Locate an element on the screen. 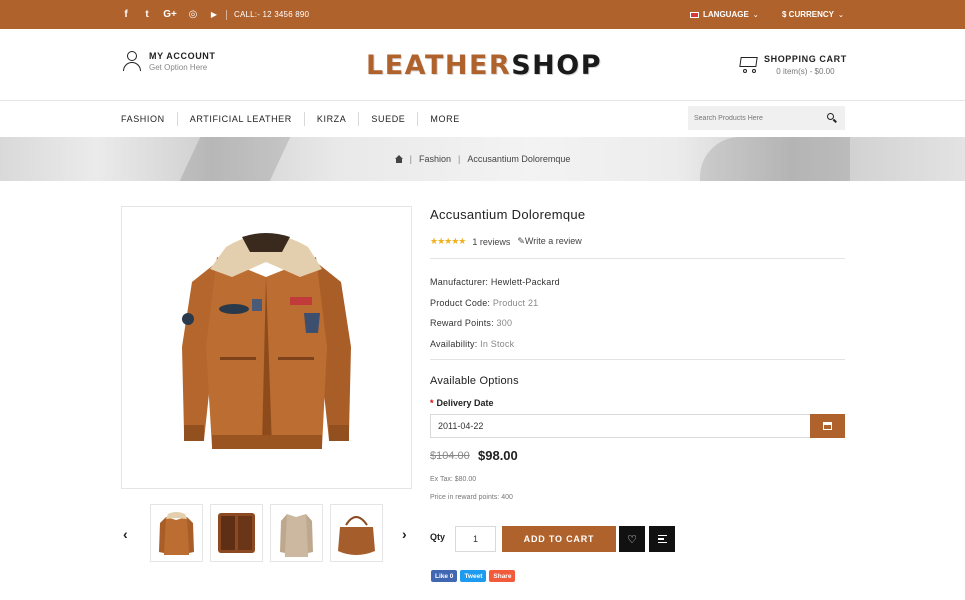  heart-icon: ♡ is located at coordinates (632, 539).